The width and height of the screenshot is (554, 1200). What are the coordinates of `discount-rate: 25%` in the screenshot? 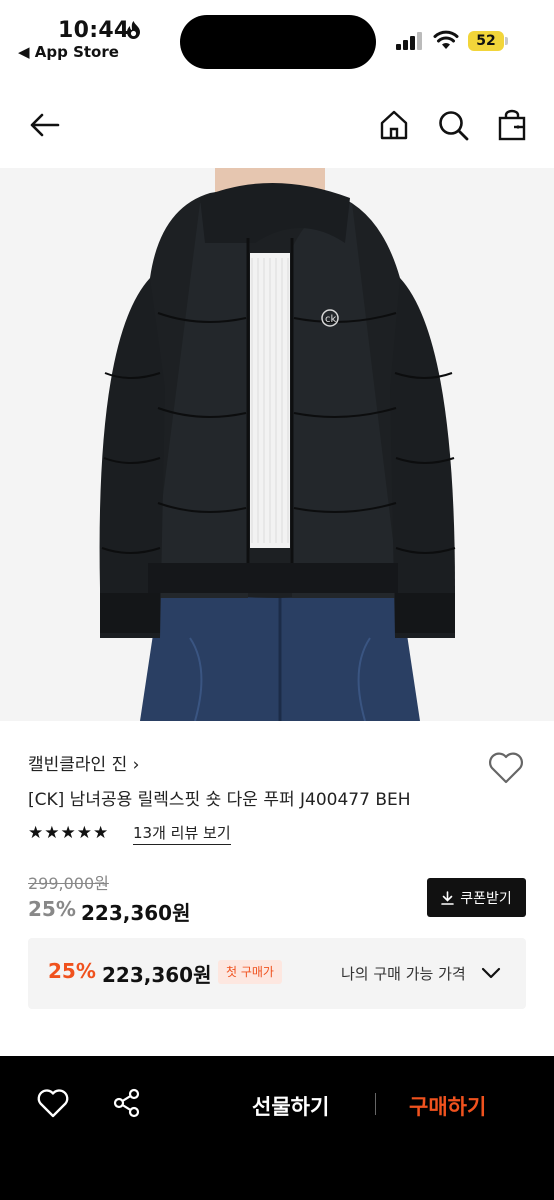 It's located at (52, 909).